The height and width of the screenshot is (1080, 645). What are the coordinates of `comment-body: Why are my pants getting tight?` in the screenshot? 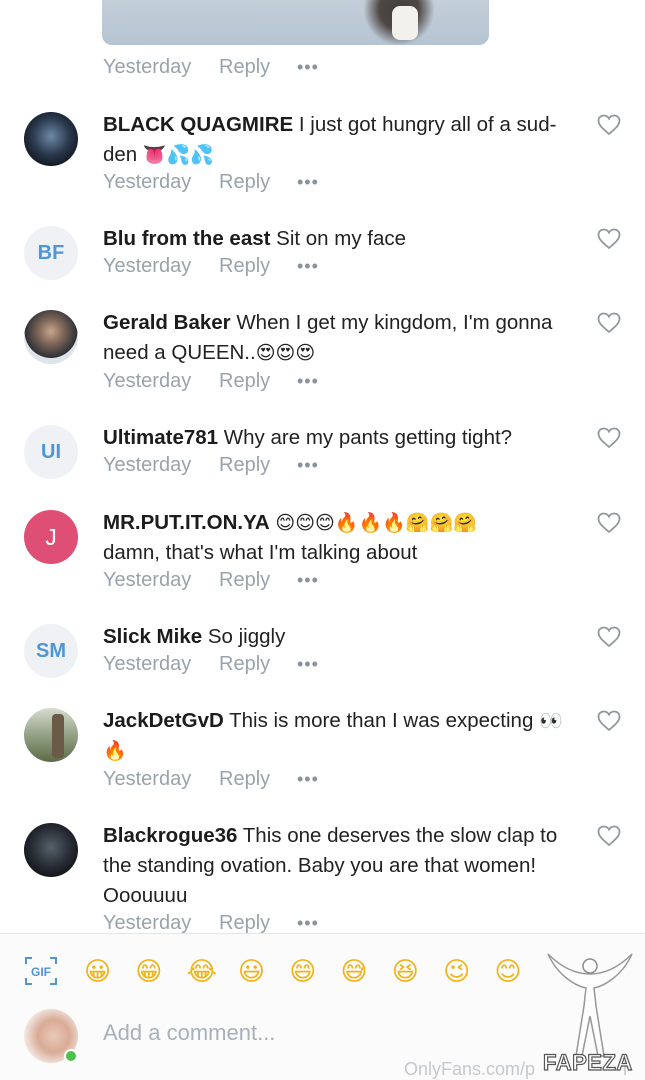 It's located at (368, 437).